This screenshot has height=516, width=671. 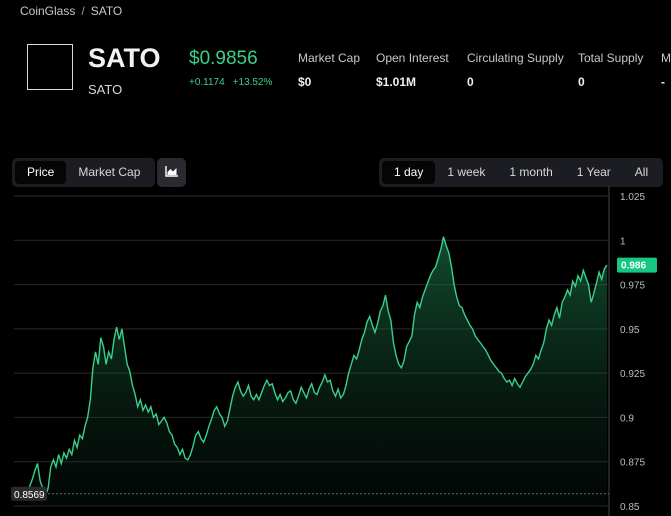 I want to click on y-tick-label: 1, so click(x=623, y=241).